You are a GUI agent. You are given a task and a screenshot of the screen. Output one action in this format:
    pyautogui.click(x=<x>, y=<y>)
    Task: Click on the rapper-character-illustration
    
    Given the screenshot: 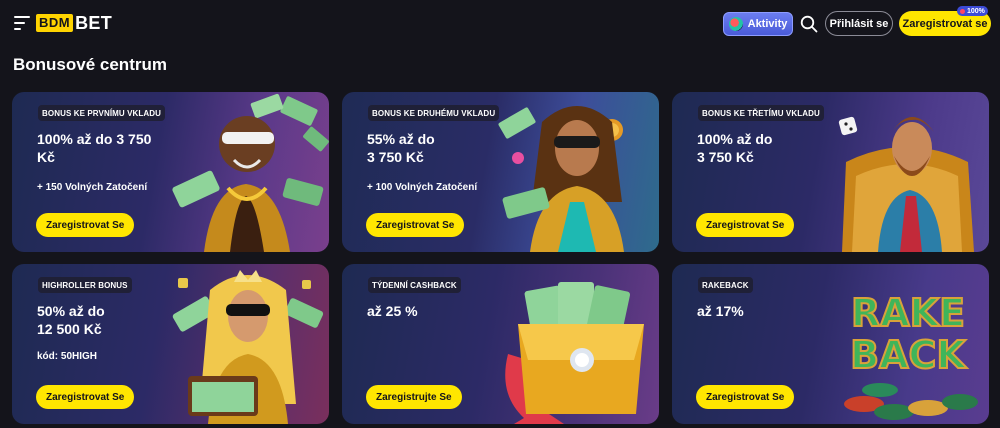 What is the action you would take?
    pyautogui.click(x=250, y=172)
    